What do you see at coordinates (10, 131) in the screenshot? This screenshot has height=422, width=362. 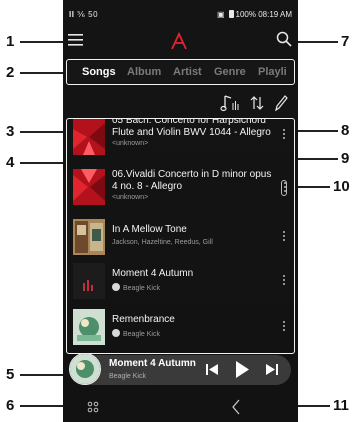 I see `callout-3: 3` at bounding box center [10, 131].